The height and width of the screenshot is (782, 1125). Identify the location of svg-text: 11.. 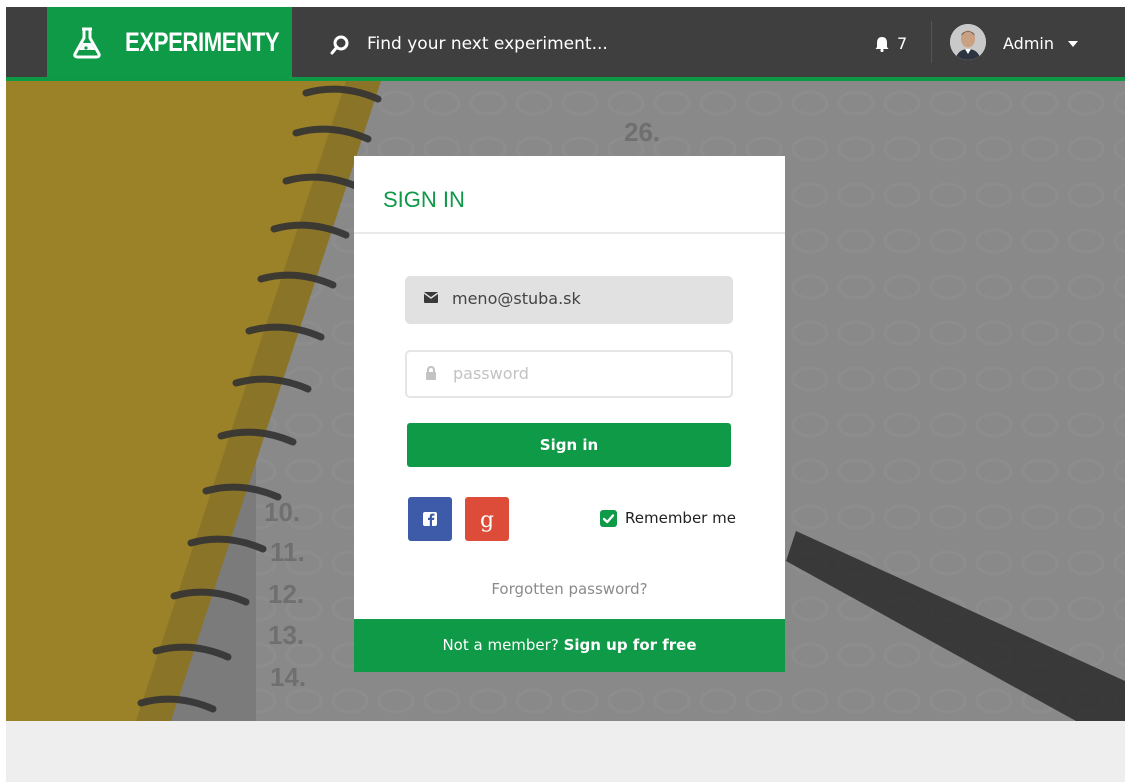
(287, 552).